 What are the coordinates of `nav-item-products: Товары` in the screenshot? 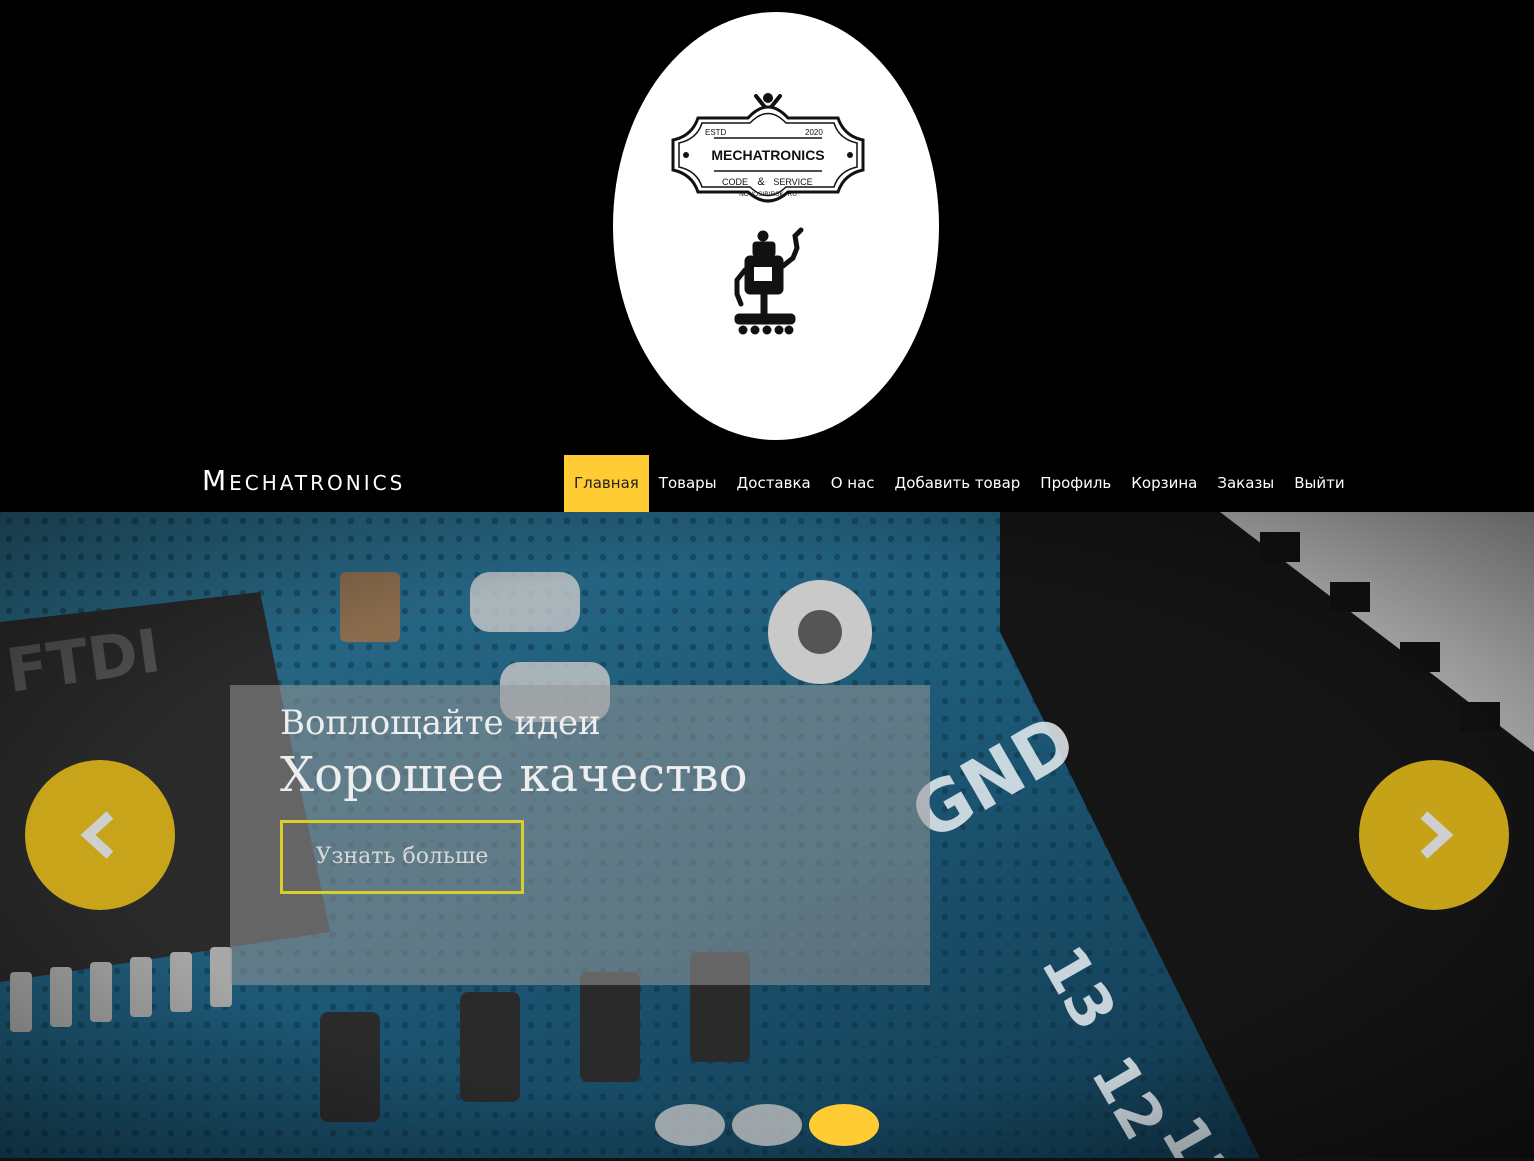 It's located at (688, 483).